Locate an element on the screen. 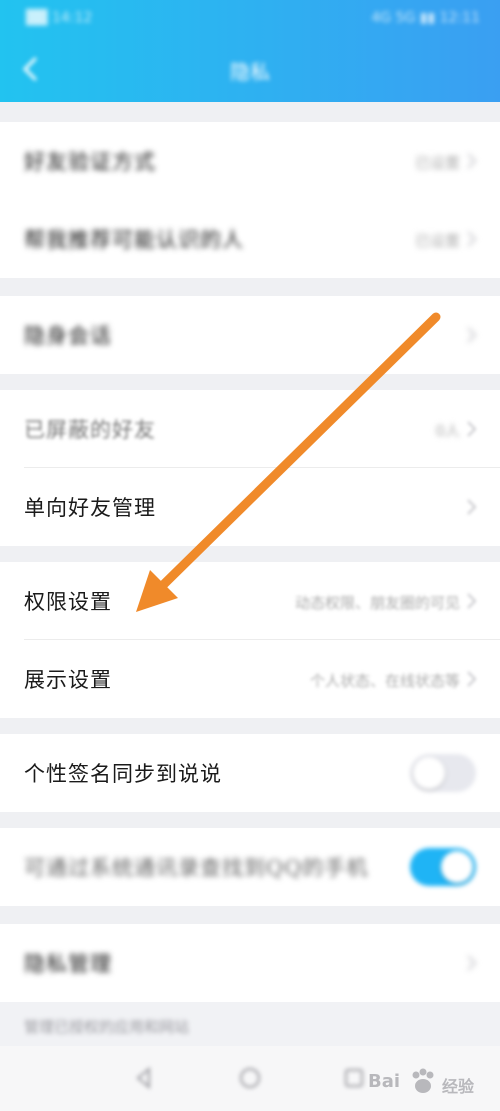  row-permission-settings: 权限设置 动态权限、朋友圈的可见 is located at coordinates (250, 601).